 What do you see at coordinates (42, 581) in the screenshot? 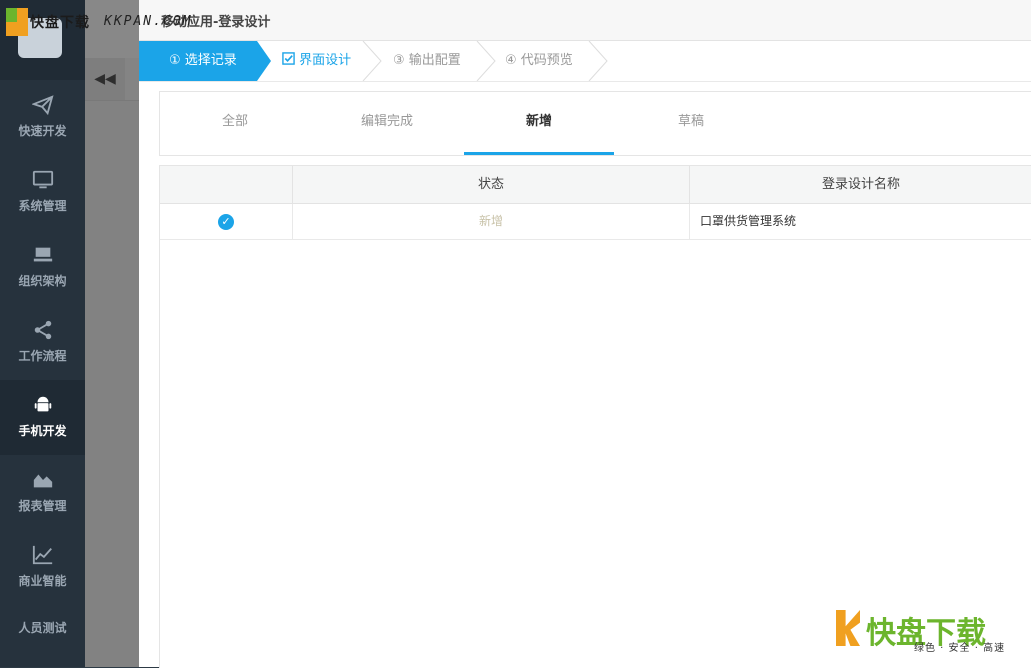
I see `sidebar-item-label: 商业智能` at bounding box center [42, 581].